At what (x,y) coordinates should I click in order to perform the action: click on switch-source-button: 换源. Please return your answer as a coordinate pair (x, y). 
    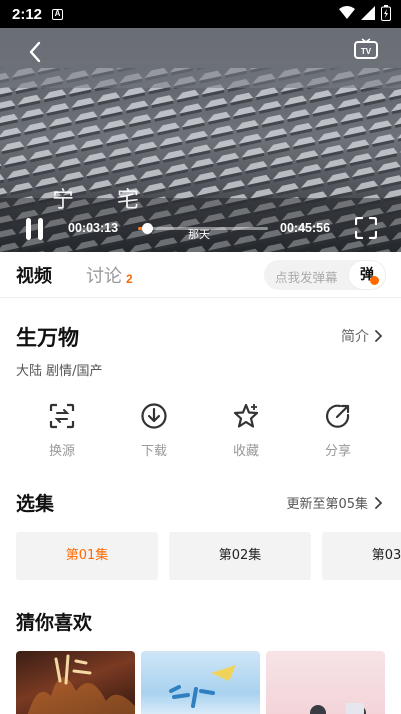
    Looking at the image, I should click on (62, 430).